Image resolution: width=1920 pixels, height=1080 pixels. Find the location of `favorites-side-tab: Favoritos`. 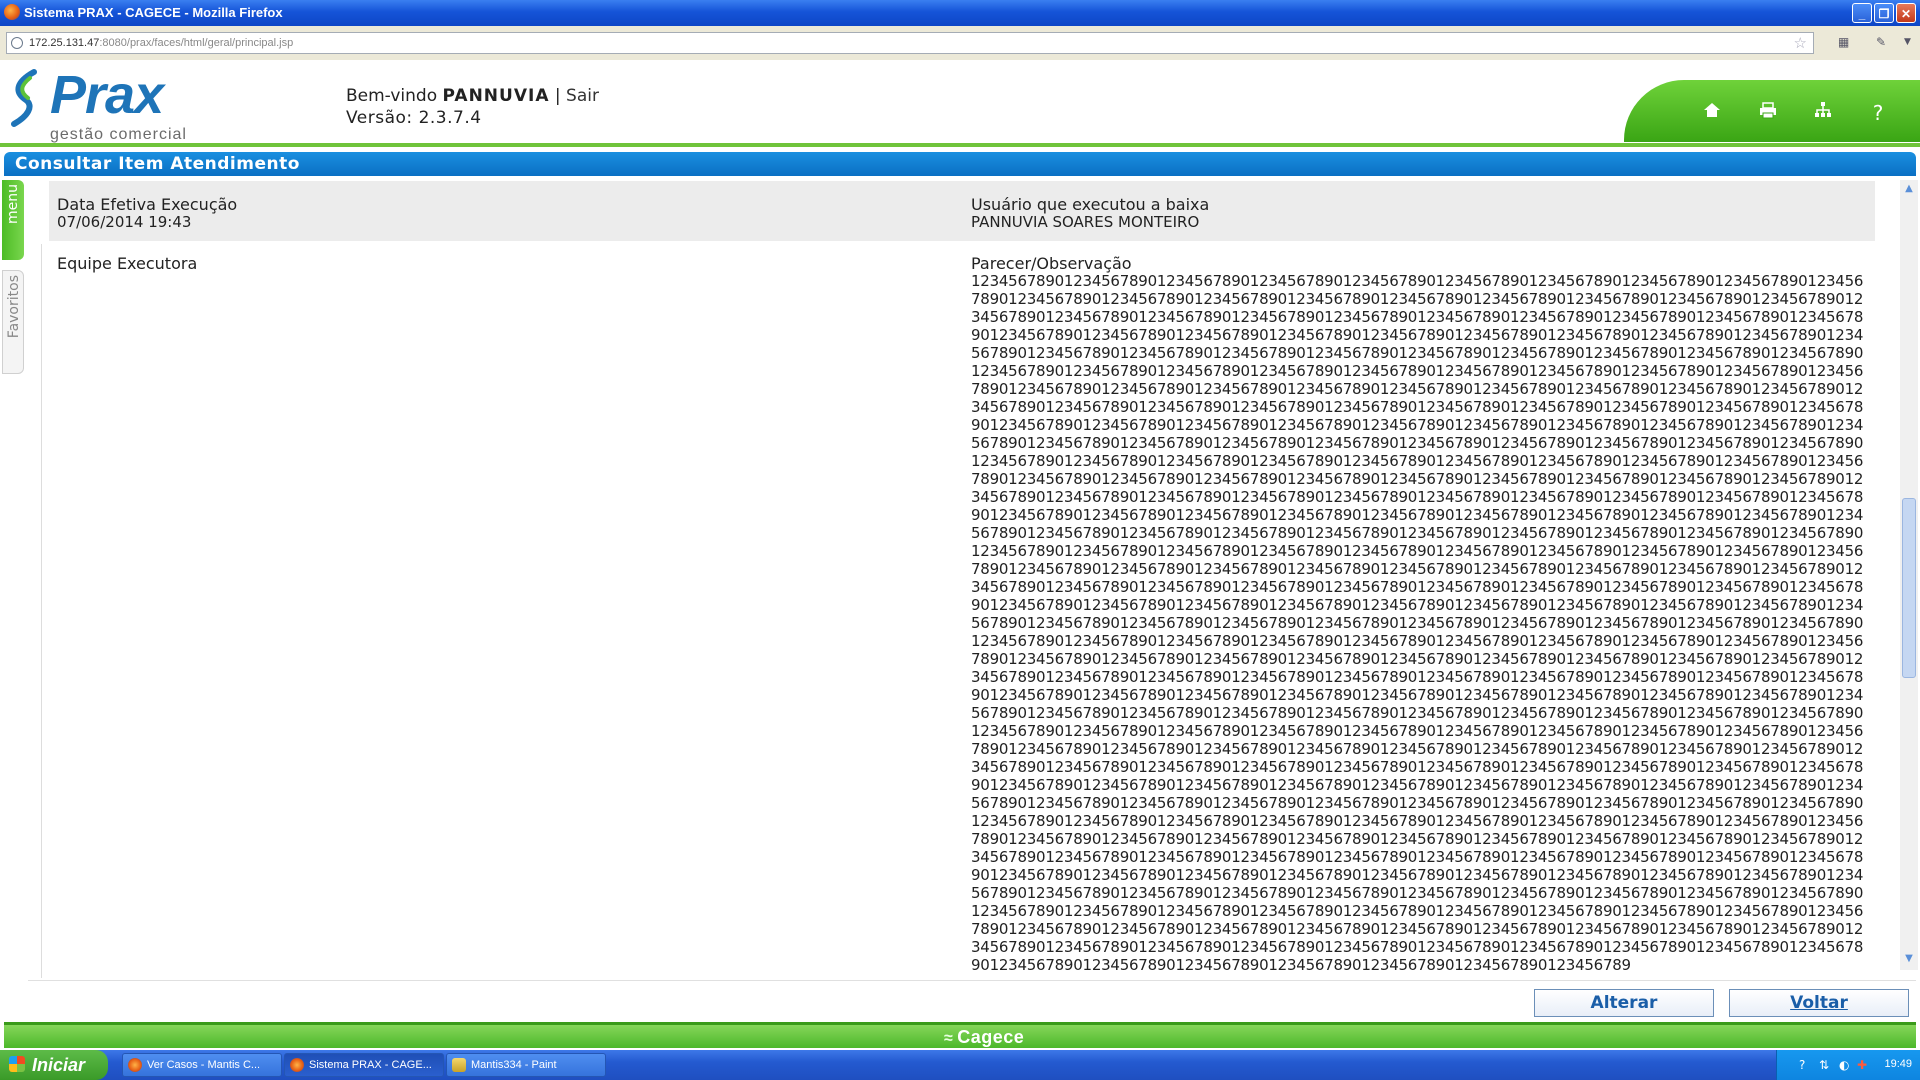

favorites-side-tab: Favoritos is located at coordinates (13, 322).